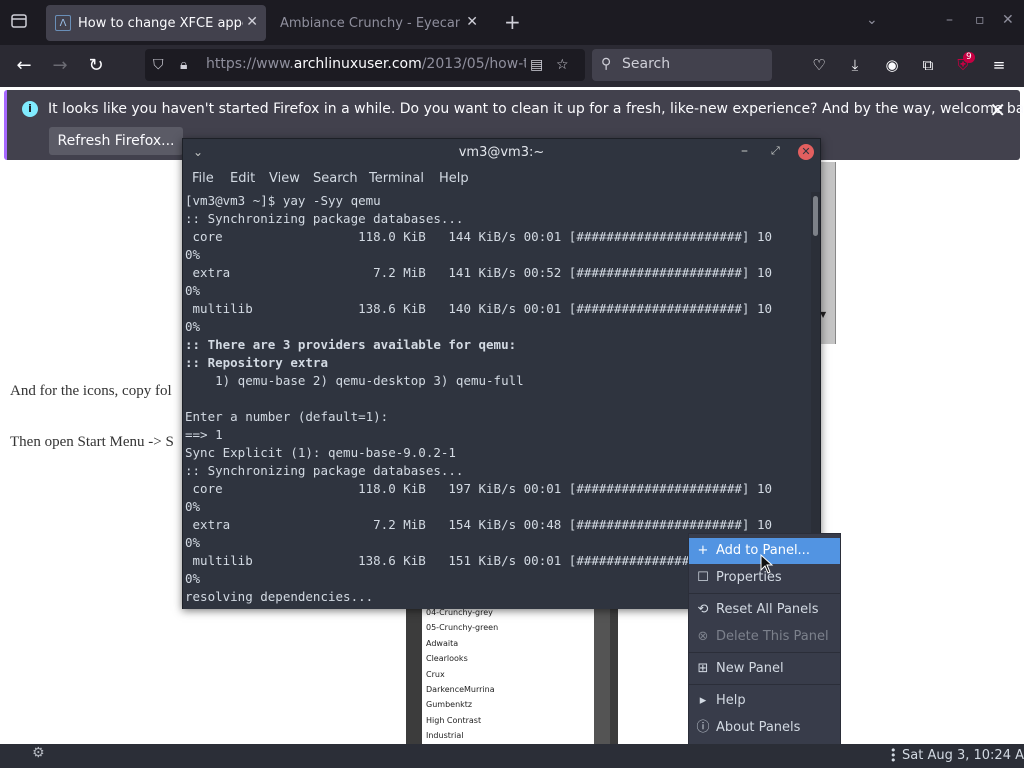 This screenshot has width=1024, height=768. I want to click on list-item: Crux, so click(435, 674).